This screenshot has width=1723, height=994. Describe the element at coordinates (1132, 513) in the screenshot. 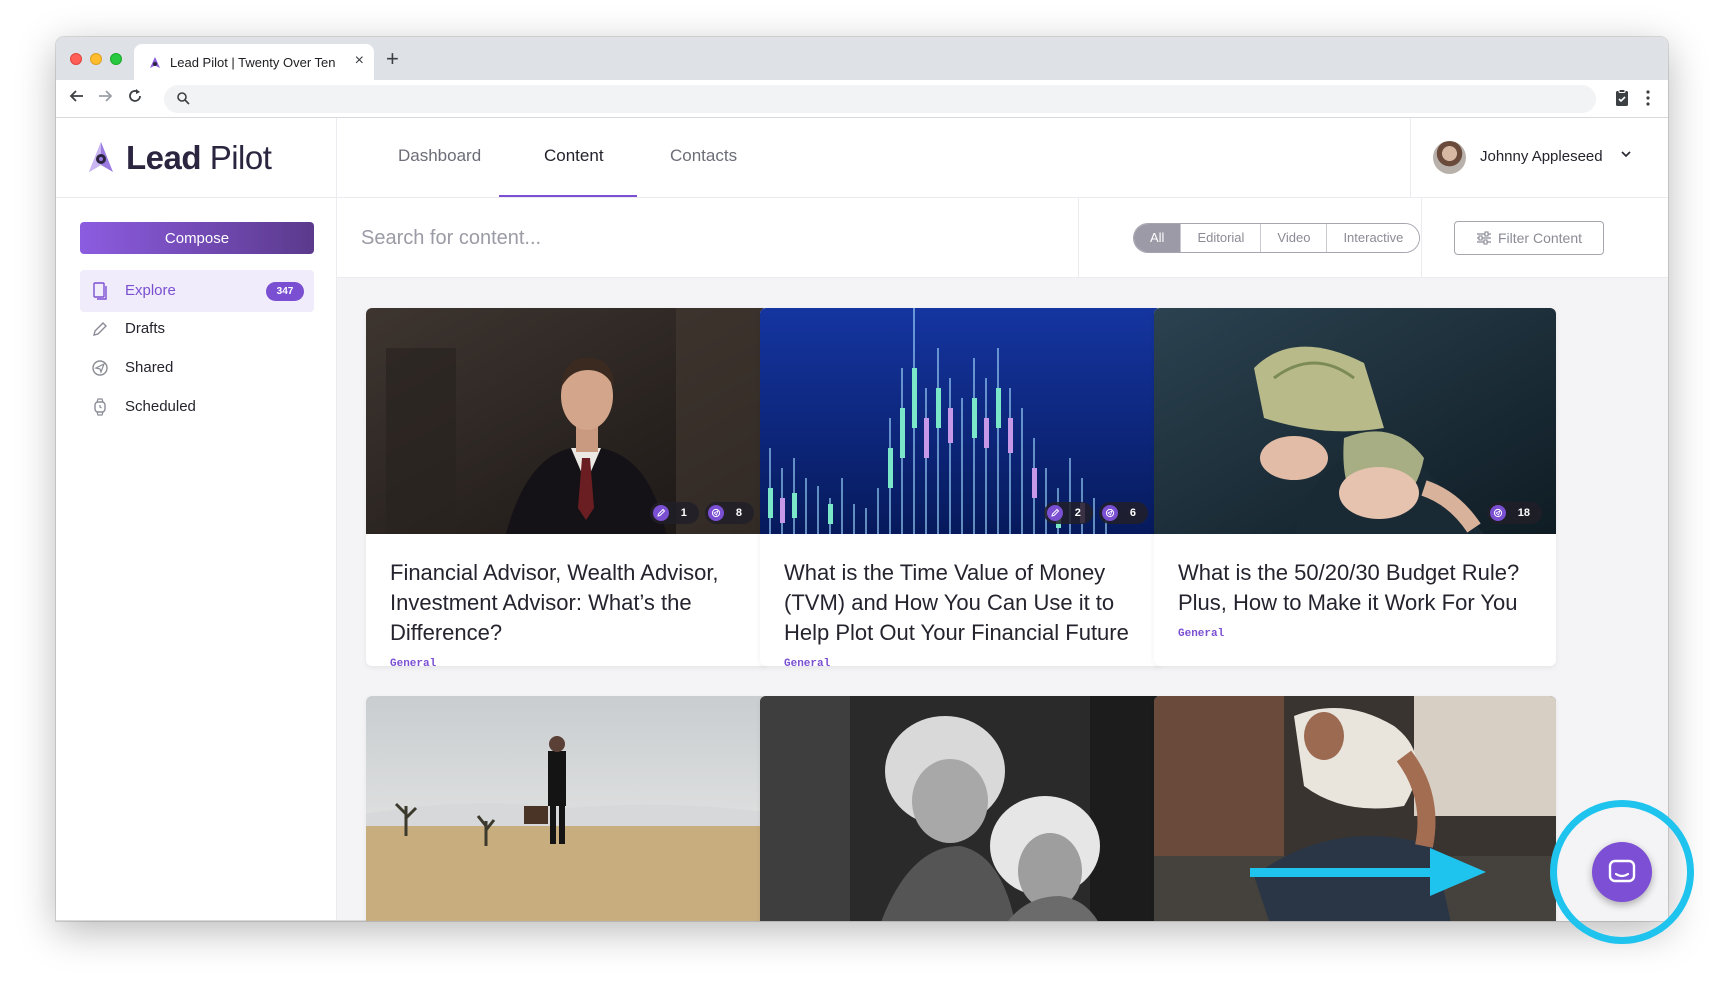

I see `shares-count: 6` at that location.